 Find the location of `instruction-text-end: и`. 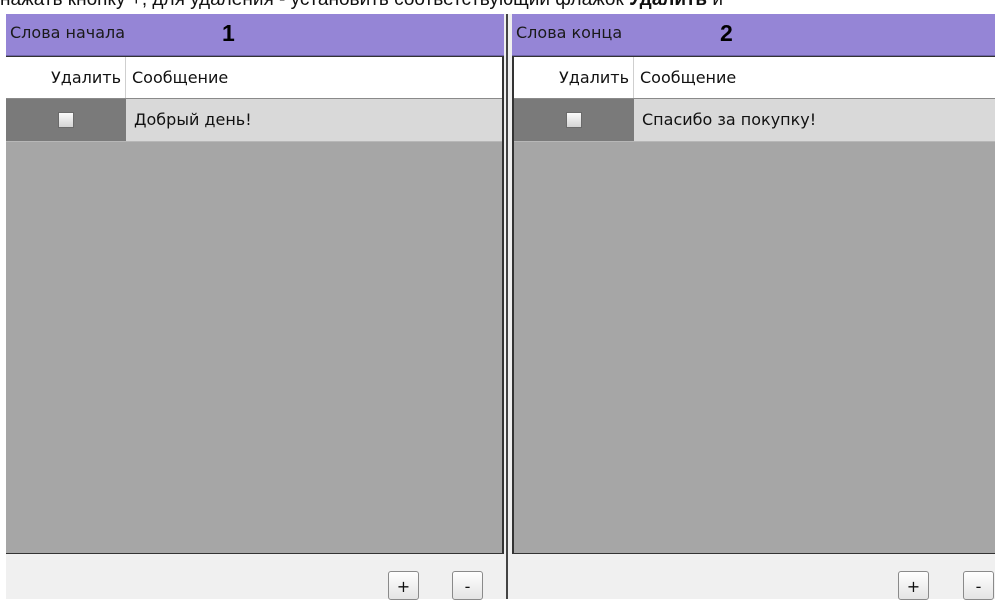

instruction-text-end: и is located at coordinates (715, 5).